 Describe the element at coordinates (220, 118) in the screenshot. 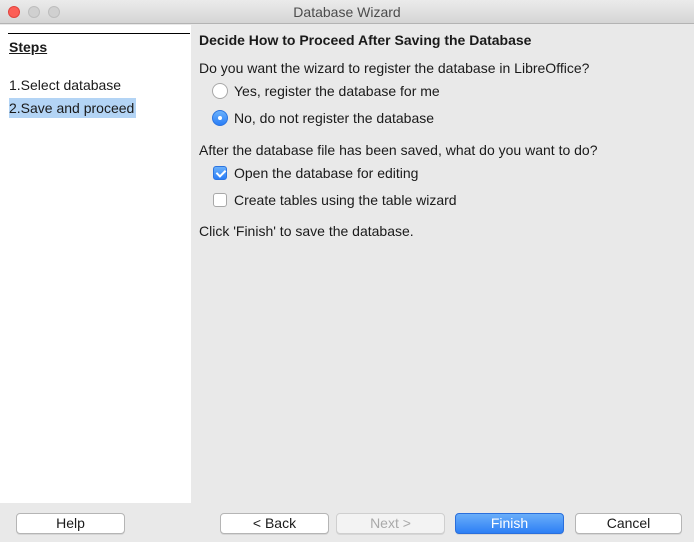

I see `radio-selected-icon` at that location.